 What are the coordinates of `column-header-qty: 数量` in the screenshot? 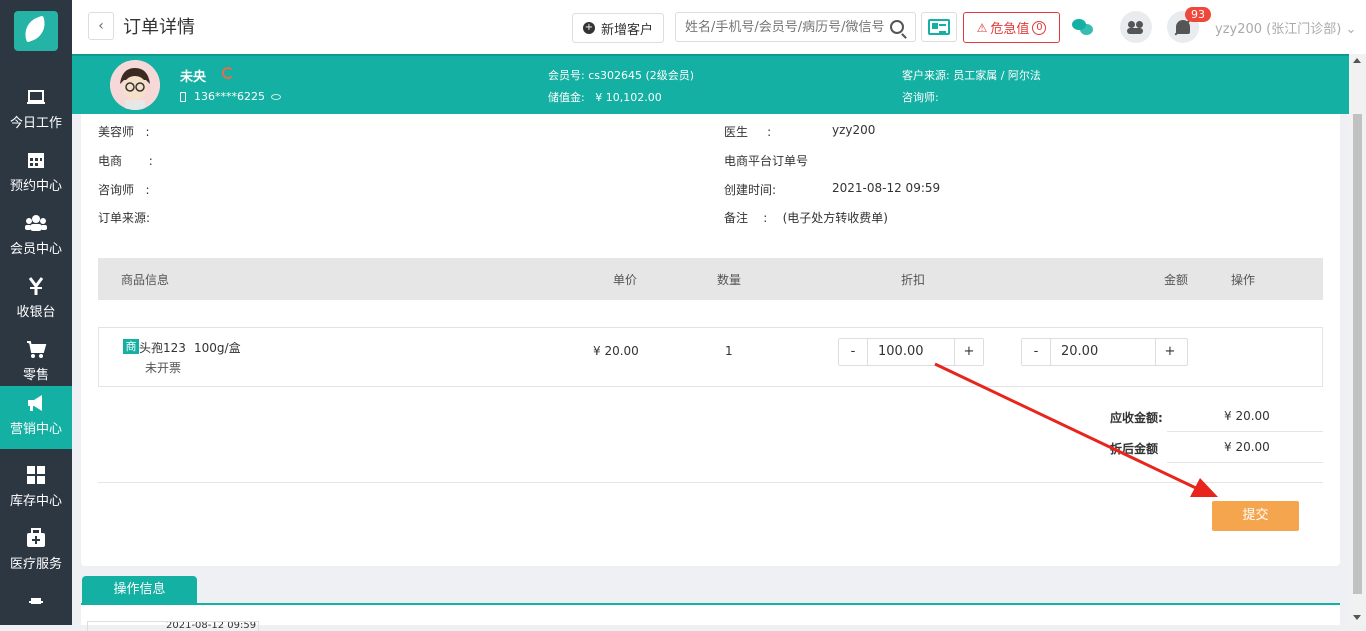 It's located at (729, 280).